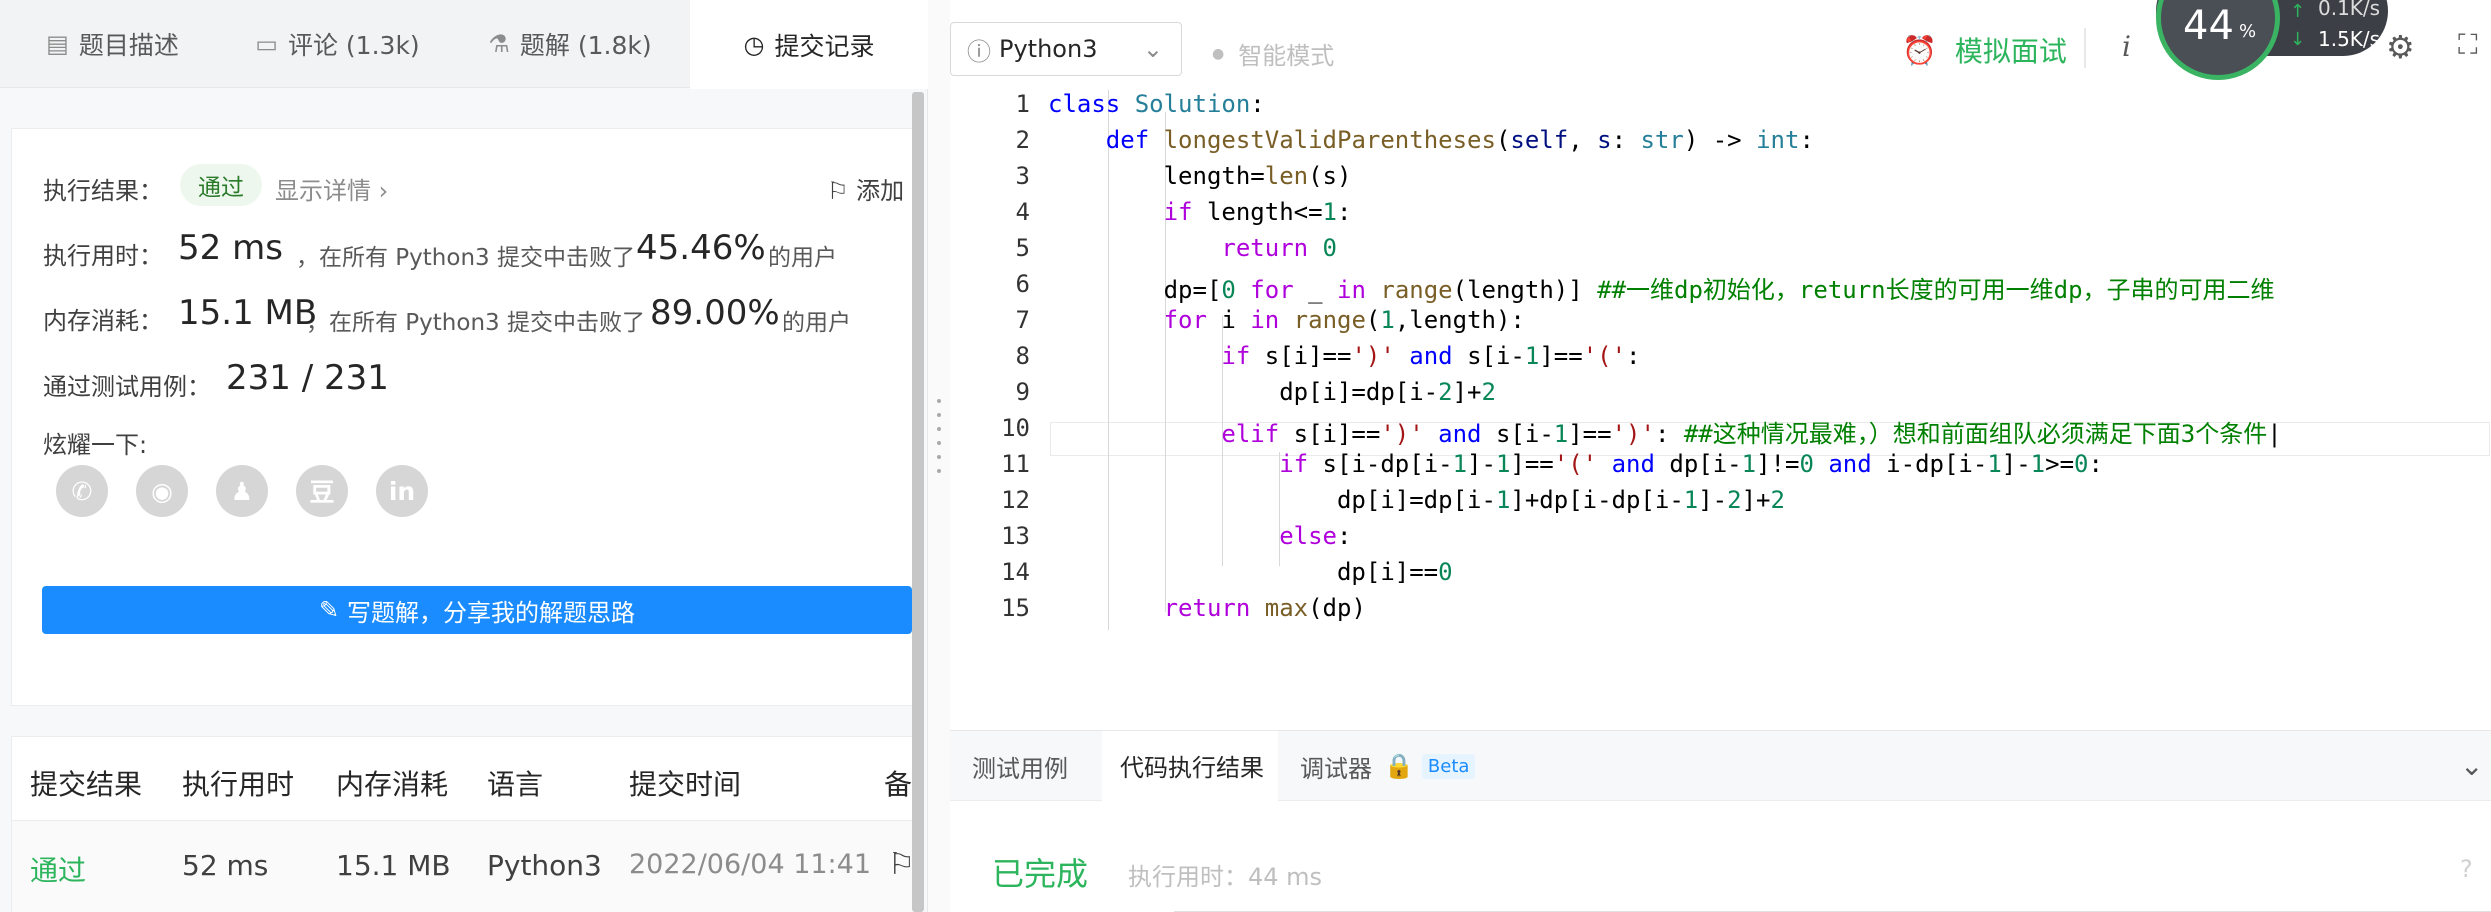  What do you see at coordinates (331, 188) in the screenshot?
I see `show-details-link: 显示详情 ›` at bounding box center [331, 188].